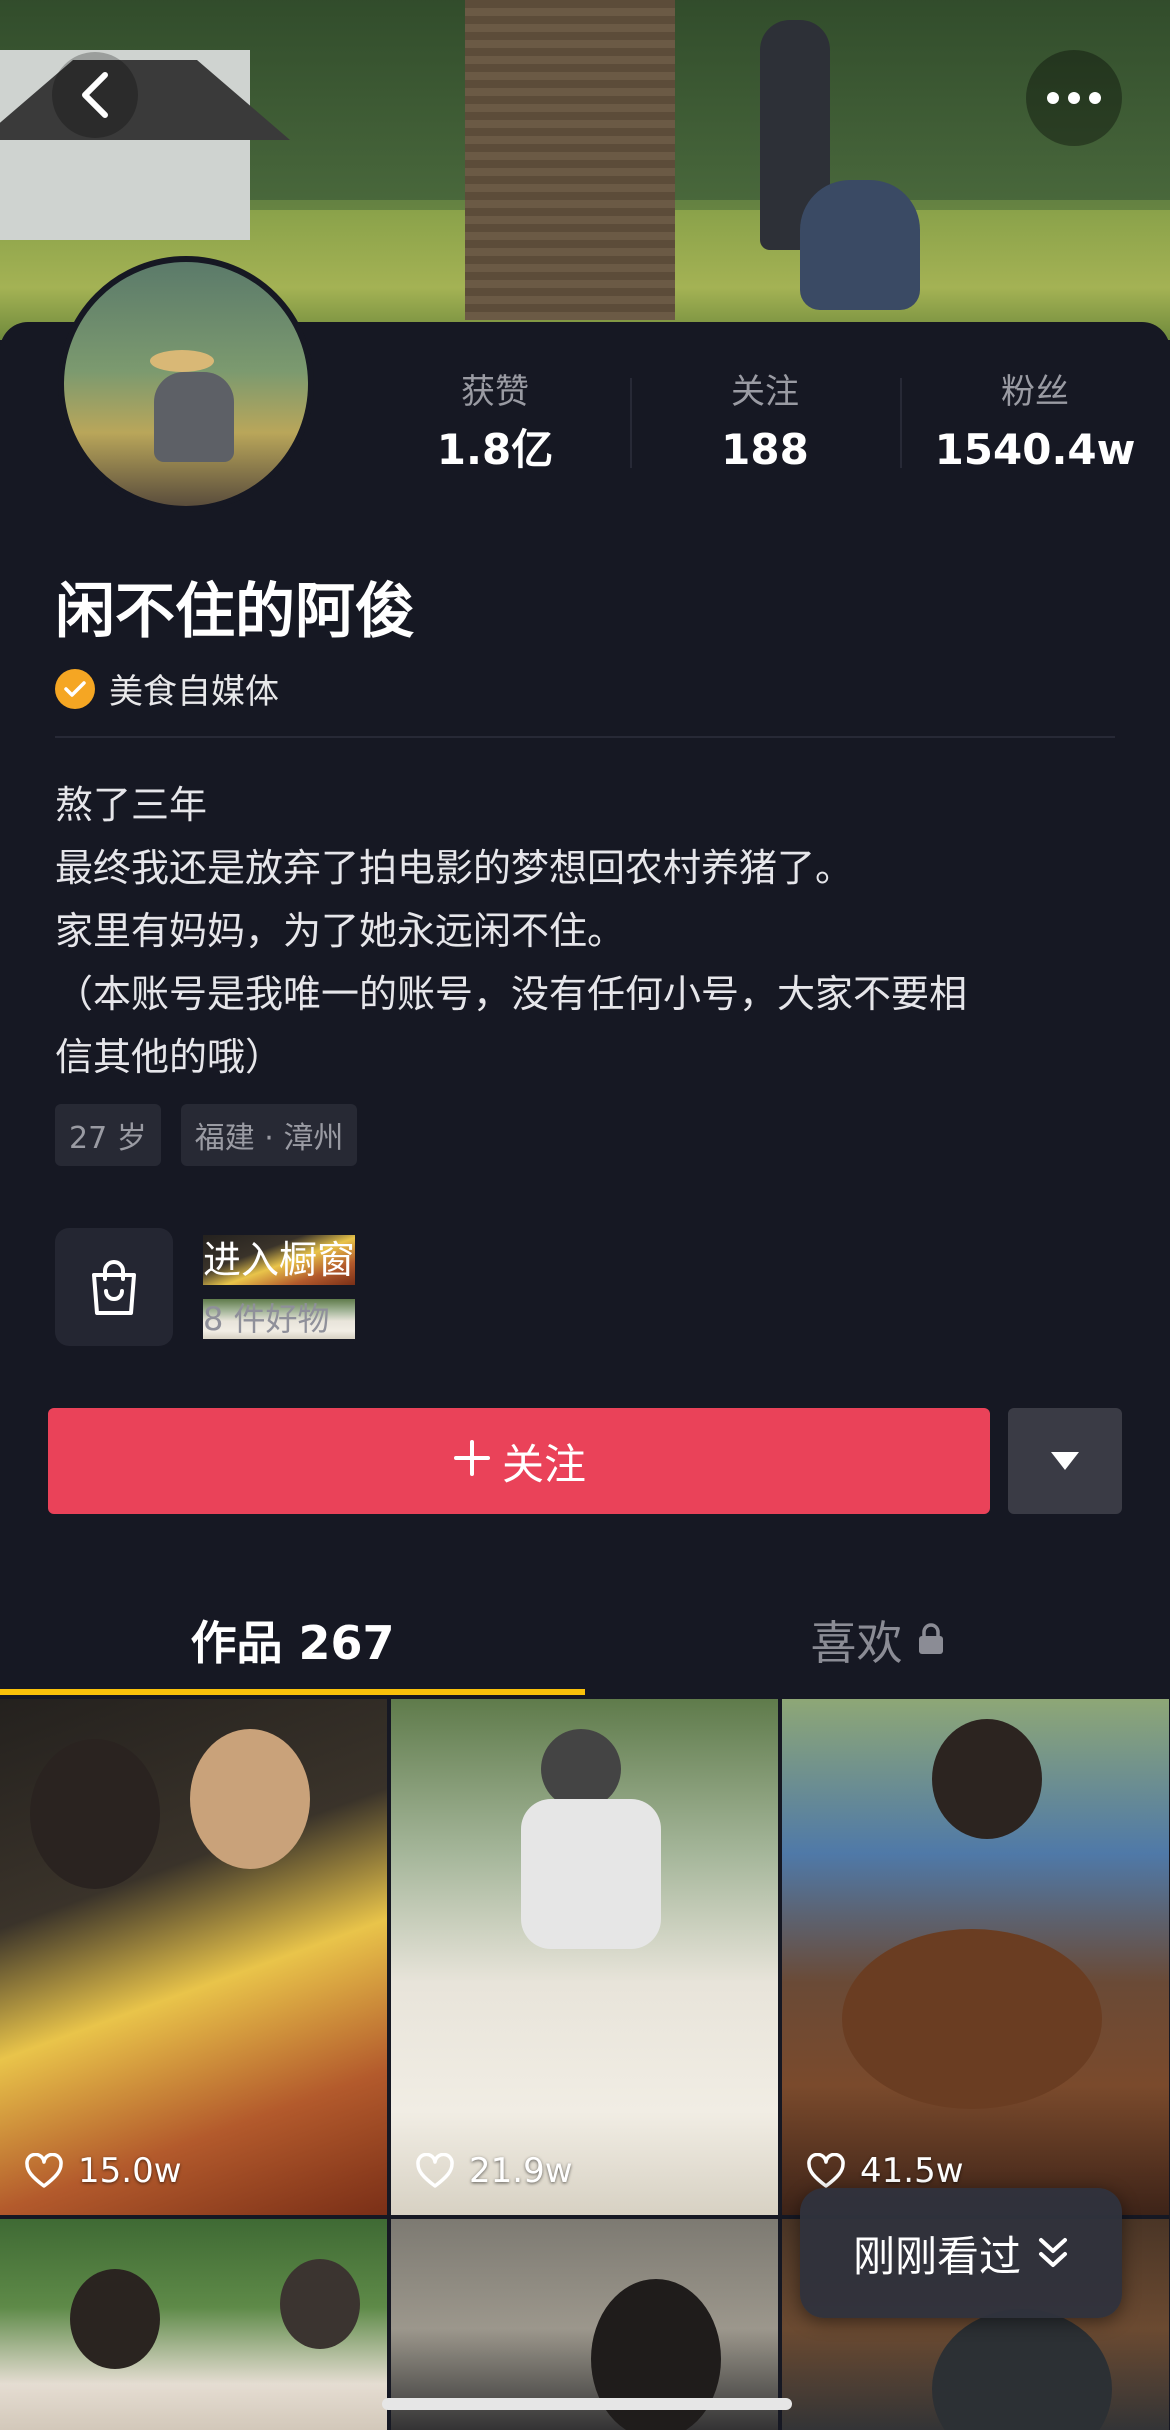 This screenshot has width=1170, height=2430. I want to click on shopping-bag-icon, so click(114, 1287).